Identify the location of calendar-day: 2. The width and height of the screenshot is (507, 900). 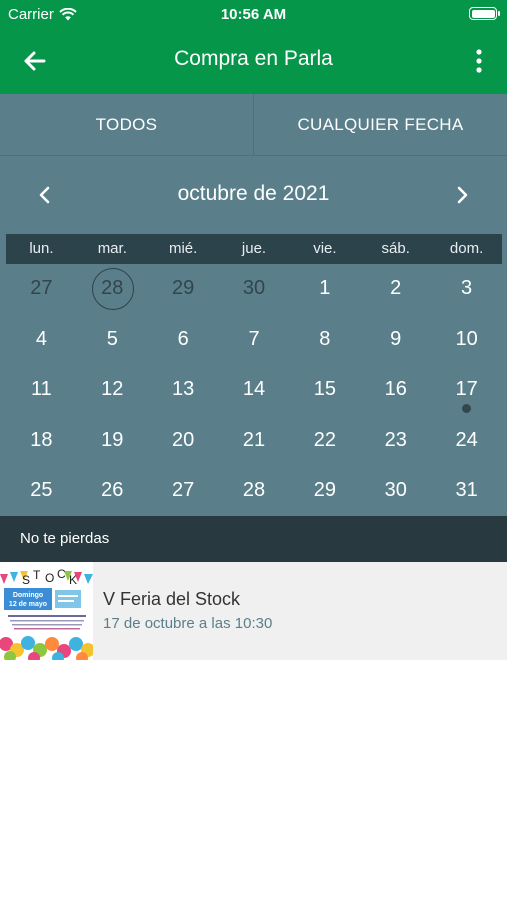
(395, 289).